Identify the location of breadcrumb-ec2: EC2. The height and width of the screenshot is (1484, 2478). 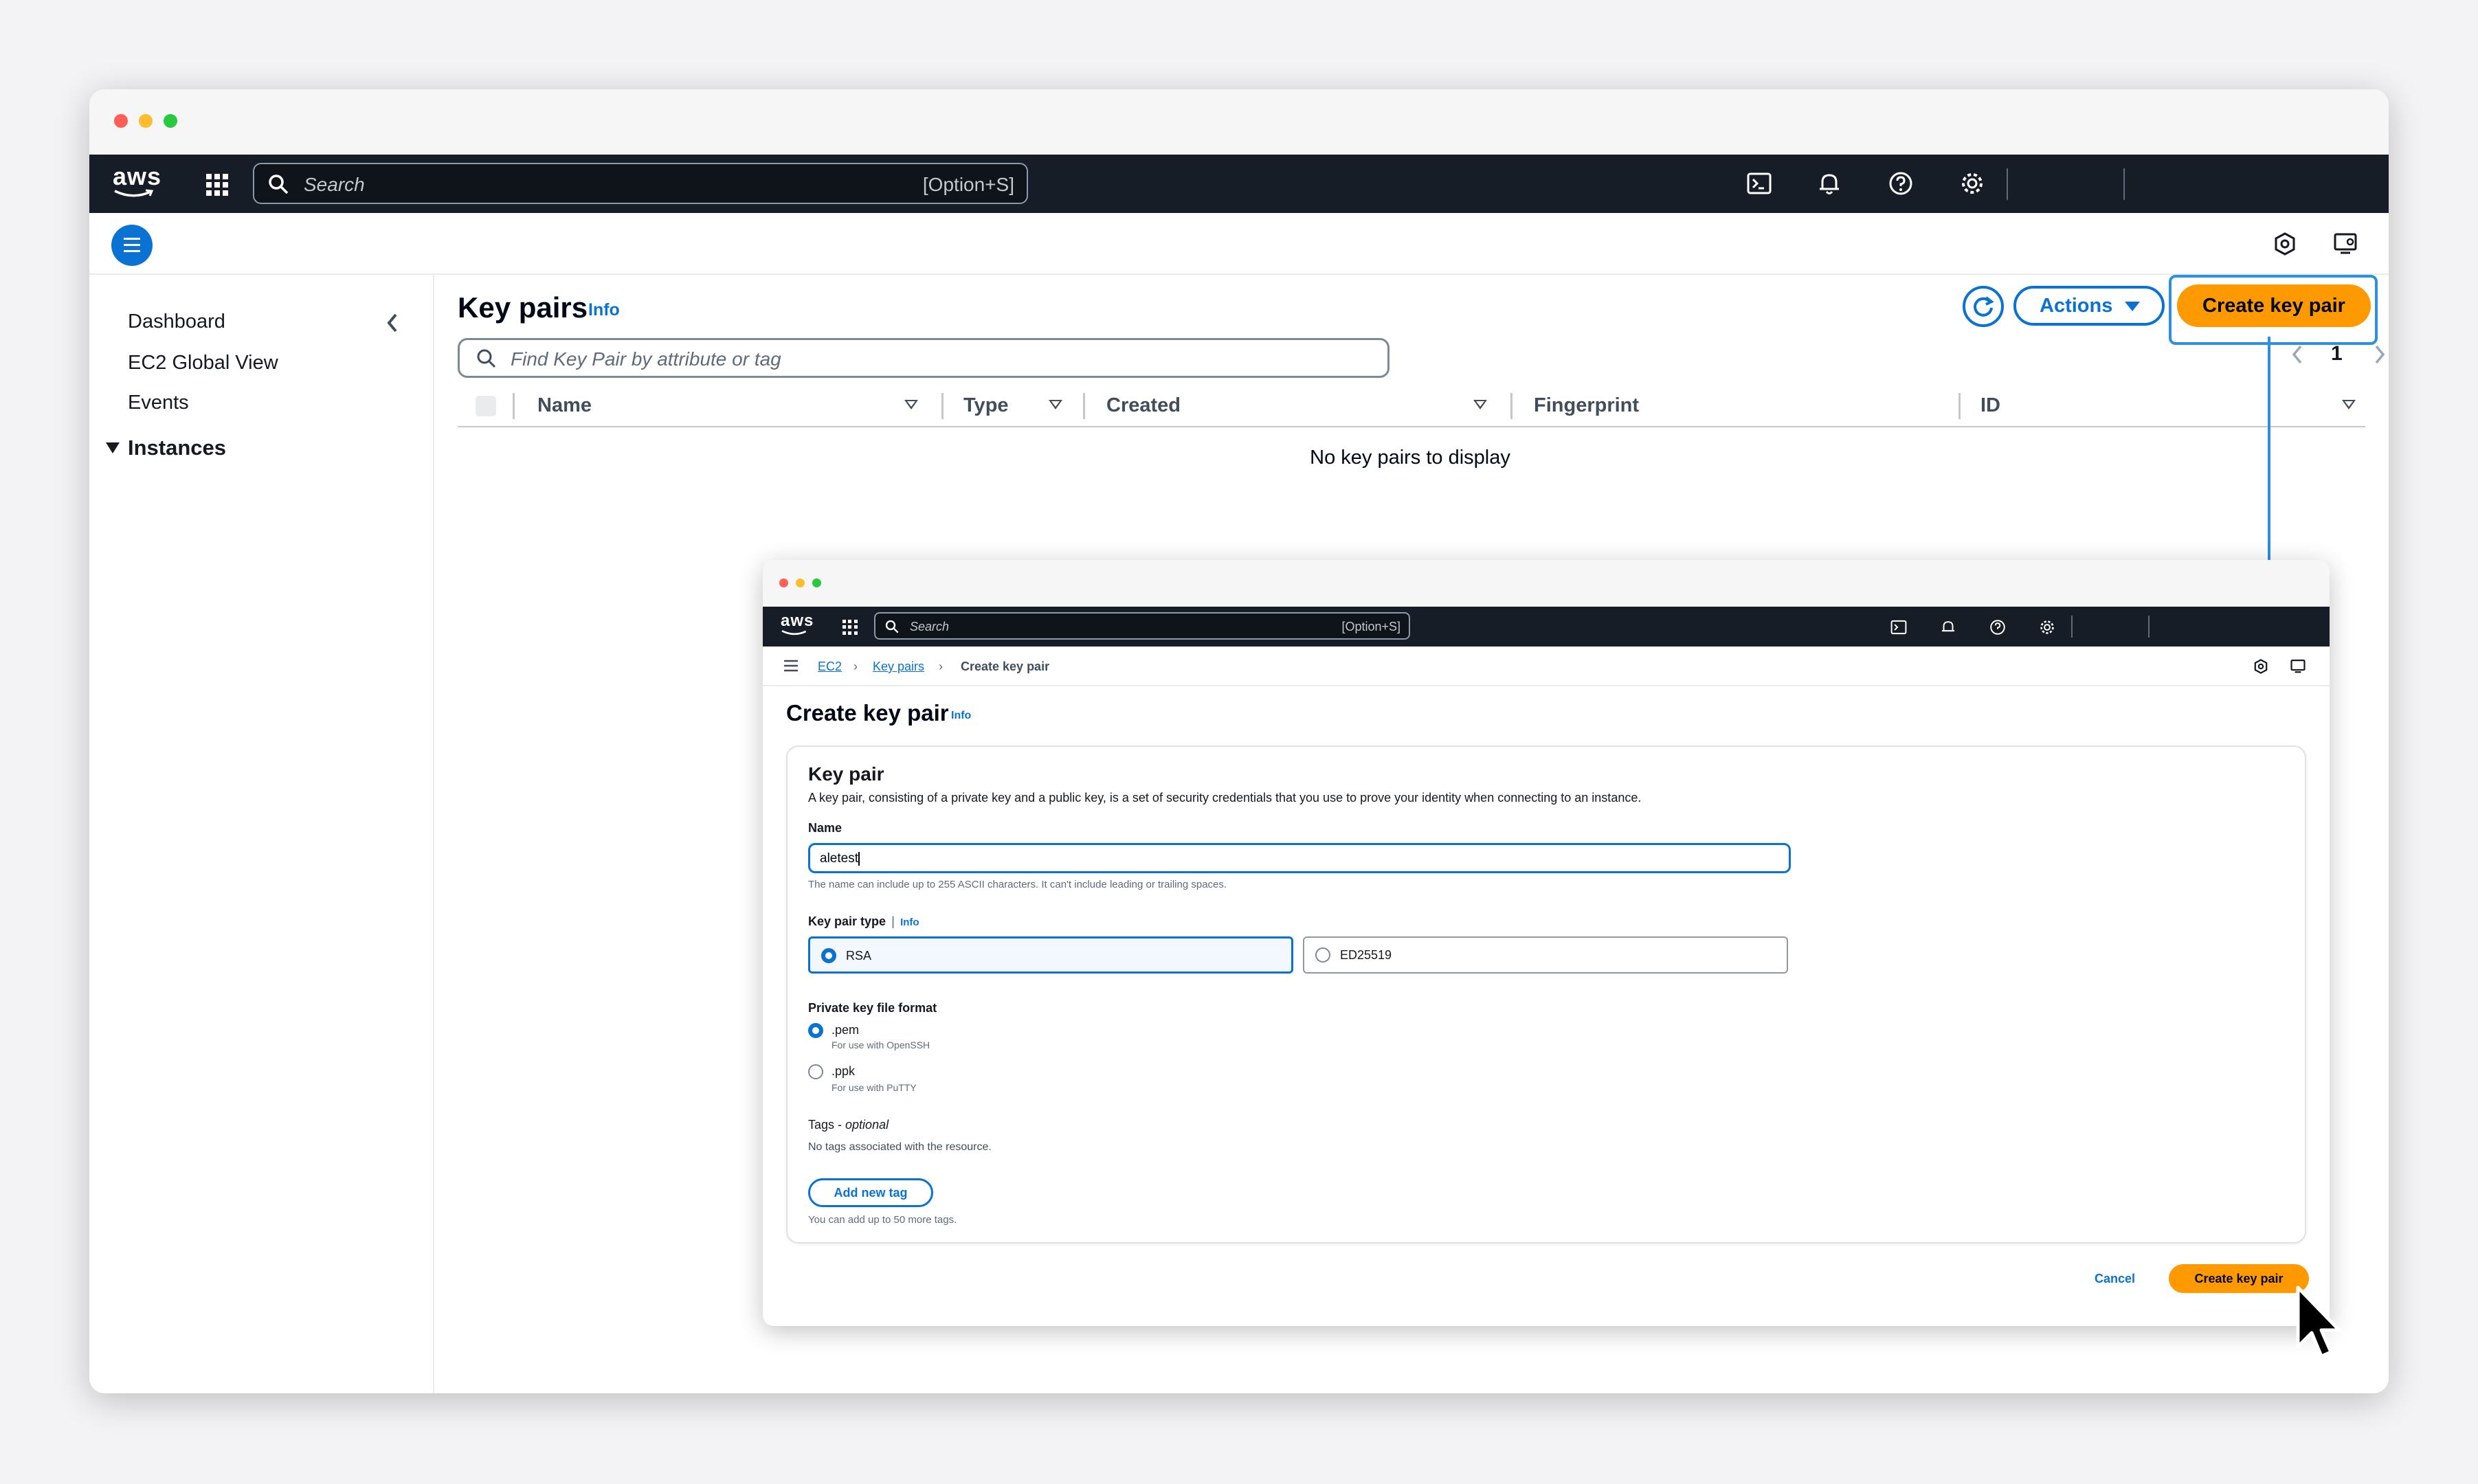
(830, 667).